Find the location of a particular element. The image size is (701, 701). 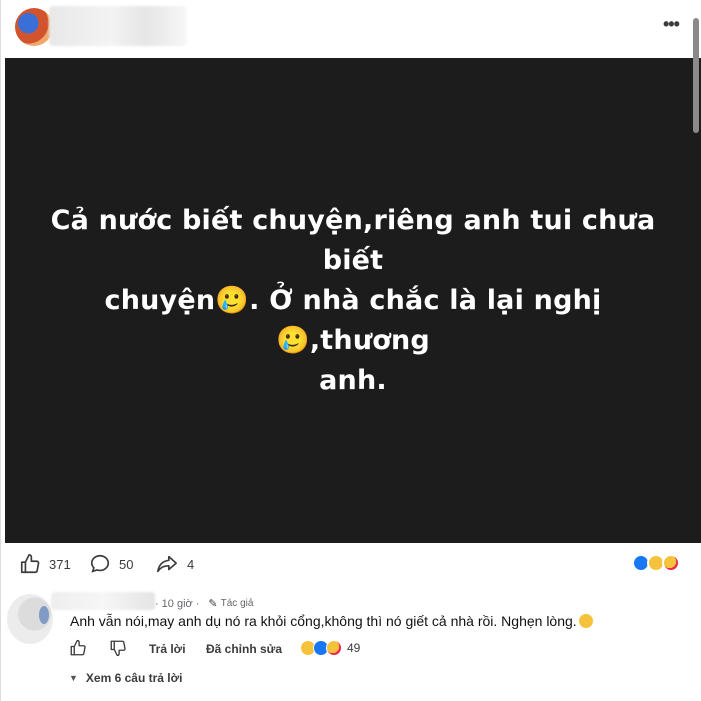

comment-like-button is located at coordinates (78, 650).